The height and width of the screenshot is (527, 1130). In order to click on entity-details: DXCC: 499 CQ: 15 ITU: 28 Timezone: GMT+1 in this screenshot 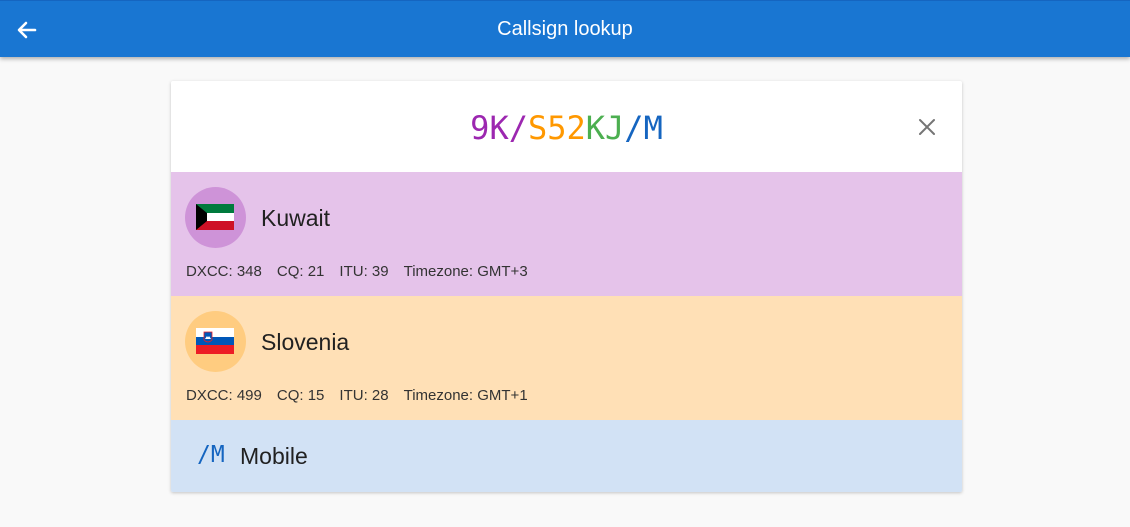, I will do `click(364, 395)`.